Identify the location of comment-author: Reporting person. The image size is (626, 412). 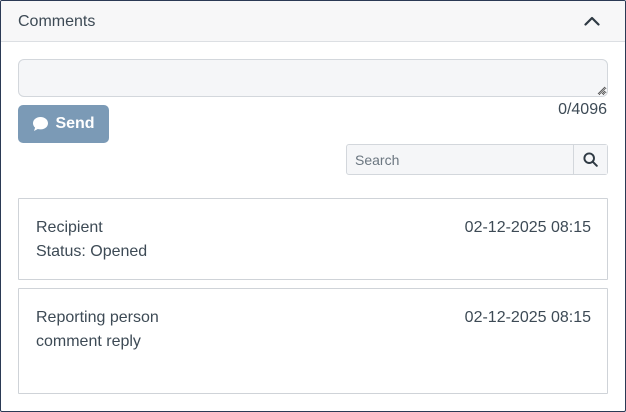
(97, 317).